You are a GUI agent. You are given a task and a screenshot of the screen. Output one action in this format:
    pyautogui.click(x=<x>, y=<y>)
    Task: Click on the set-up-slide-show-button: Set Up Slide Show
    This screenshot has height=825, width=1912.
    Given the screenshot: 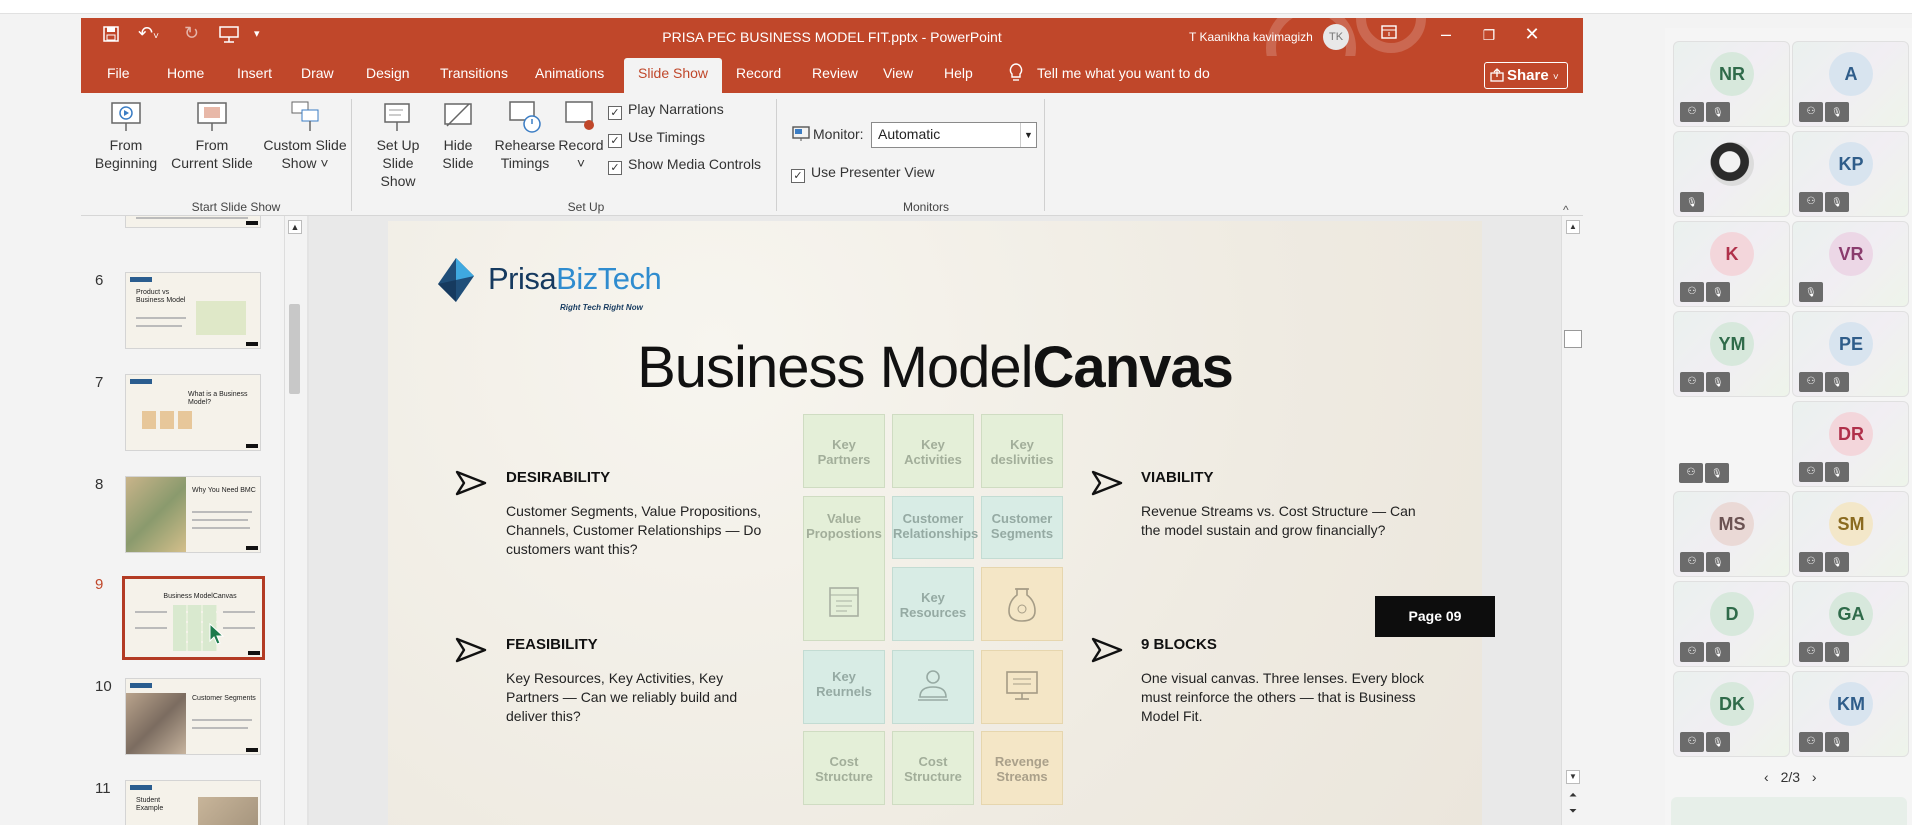 What is the action you would take?
    pyautogui.click(x=398, y=145)
    